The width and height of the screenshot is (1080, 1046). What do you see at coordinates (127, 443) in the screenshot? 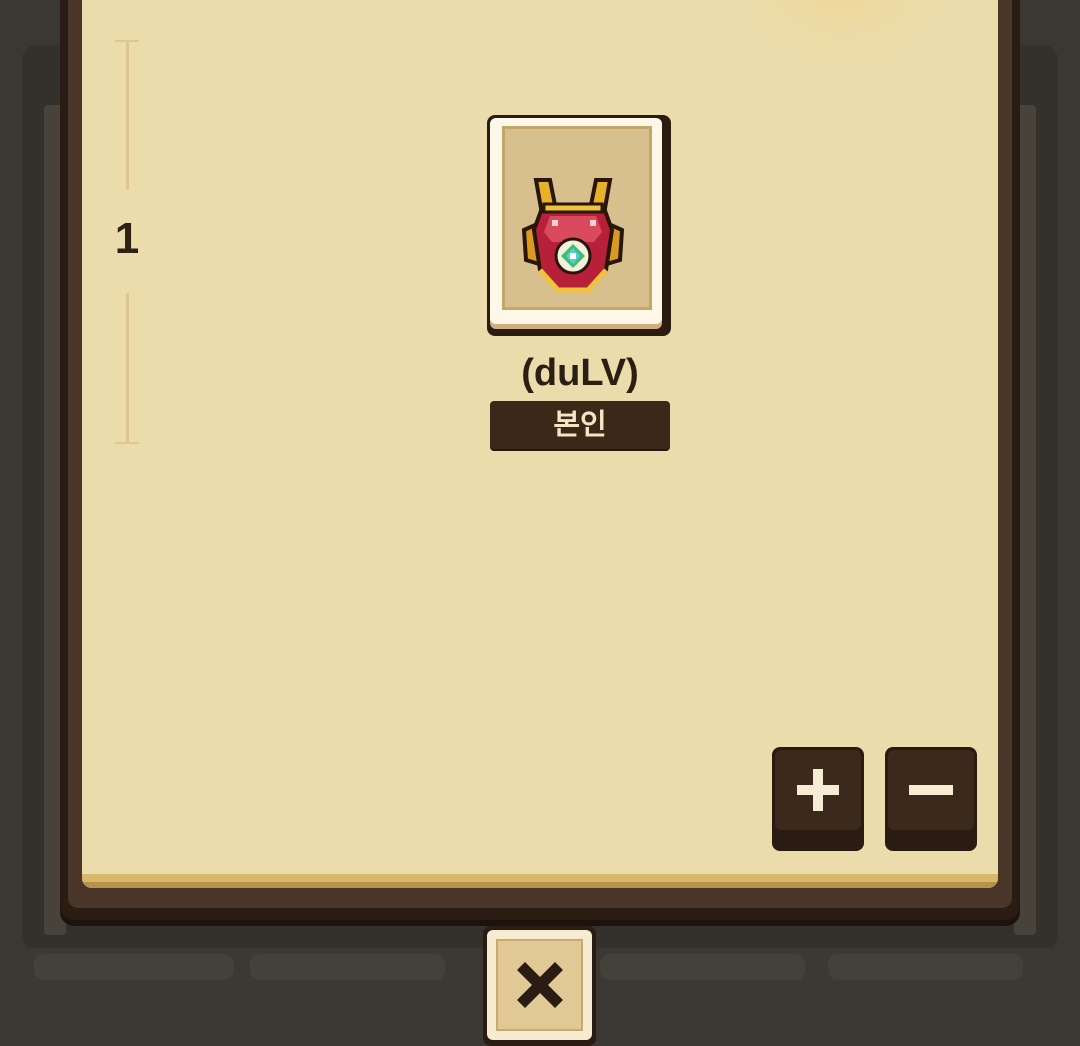
I see `rank-rail-bottom-cap` at bounding box center [127, 443].